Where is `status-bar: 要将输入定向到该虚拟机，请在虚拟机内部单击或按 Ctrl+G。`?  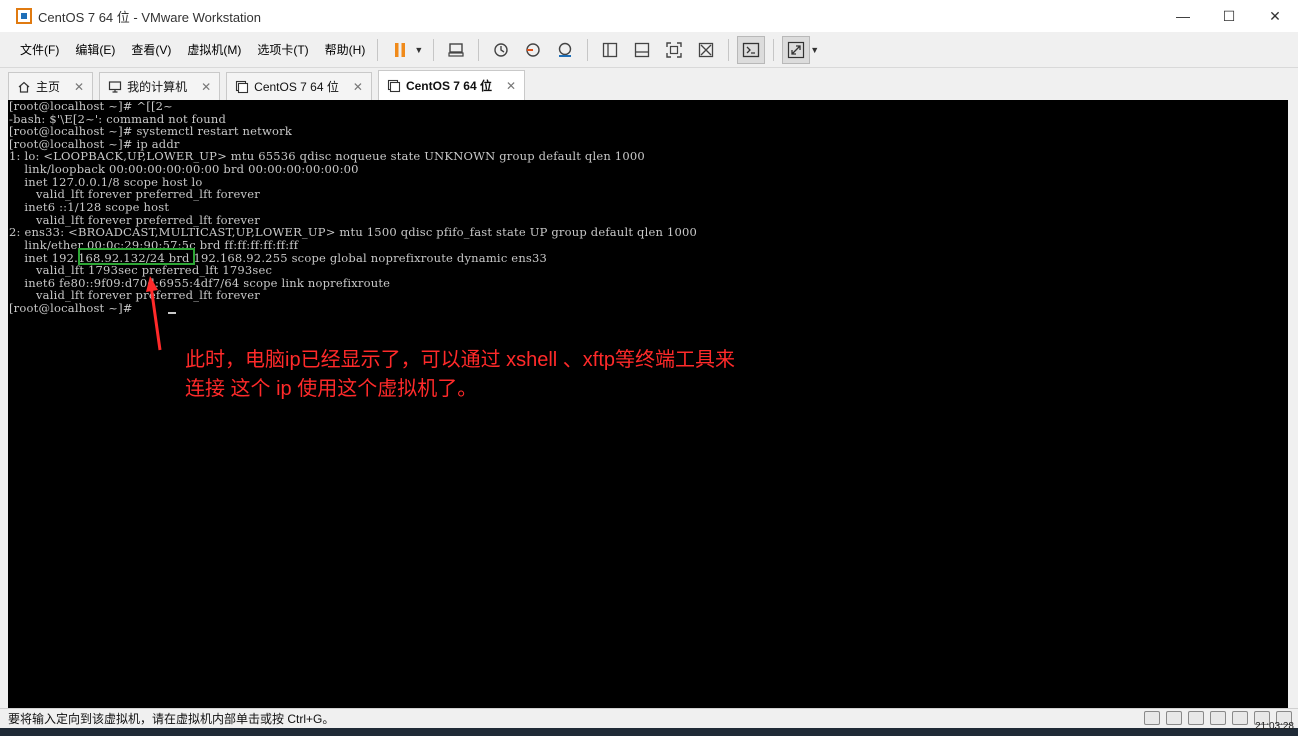 status-bar: 要将输入定向到该虚拟机，请在虚拟机内部单击或按 Ctrl+G。 is located at coordinates (649, 718).